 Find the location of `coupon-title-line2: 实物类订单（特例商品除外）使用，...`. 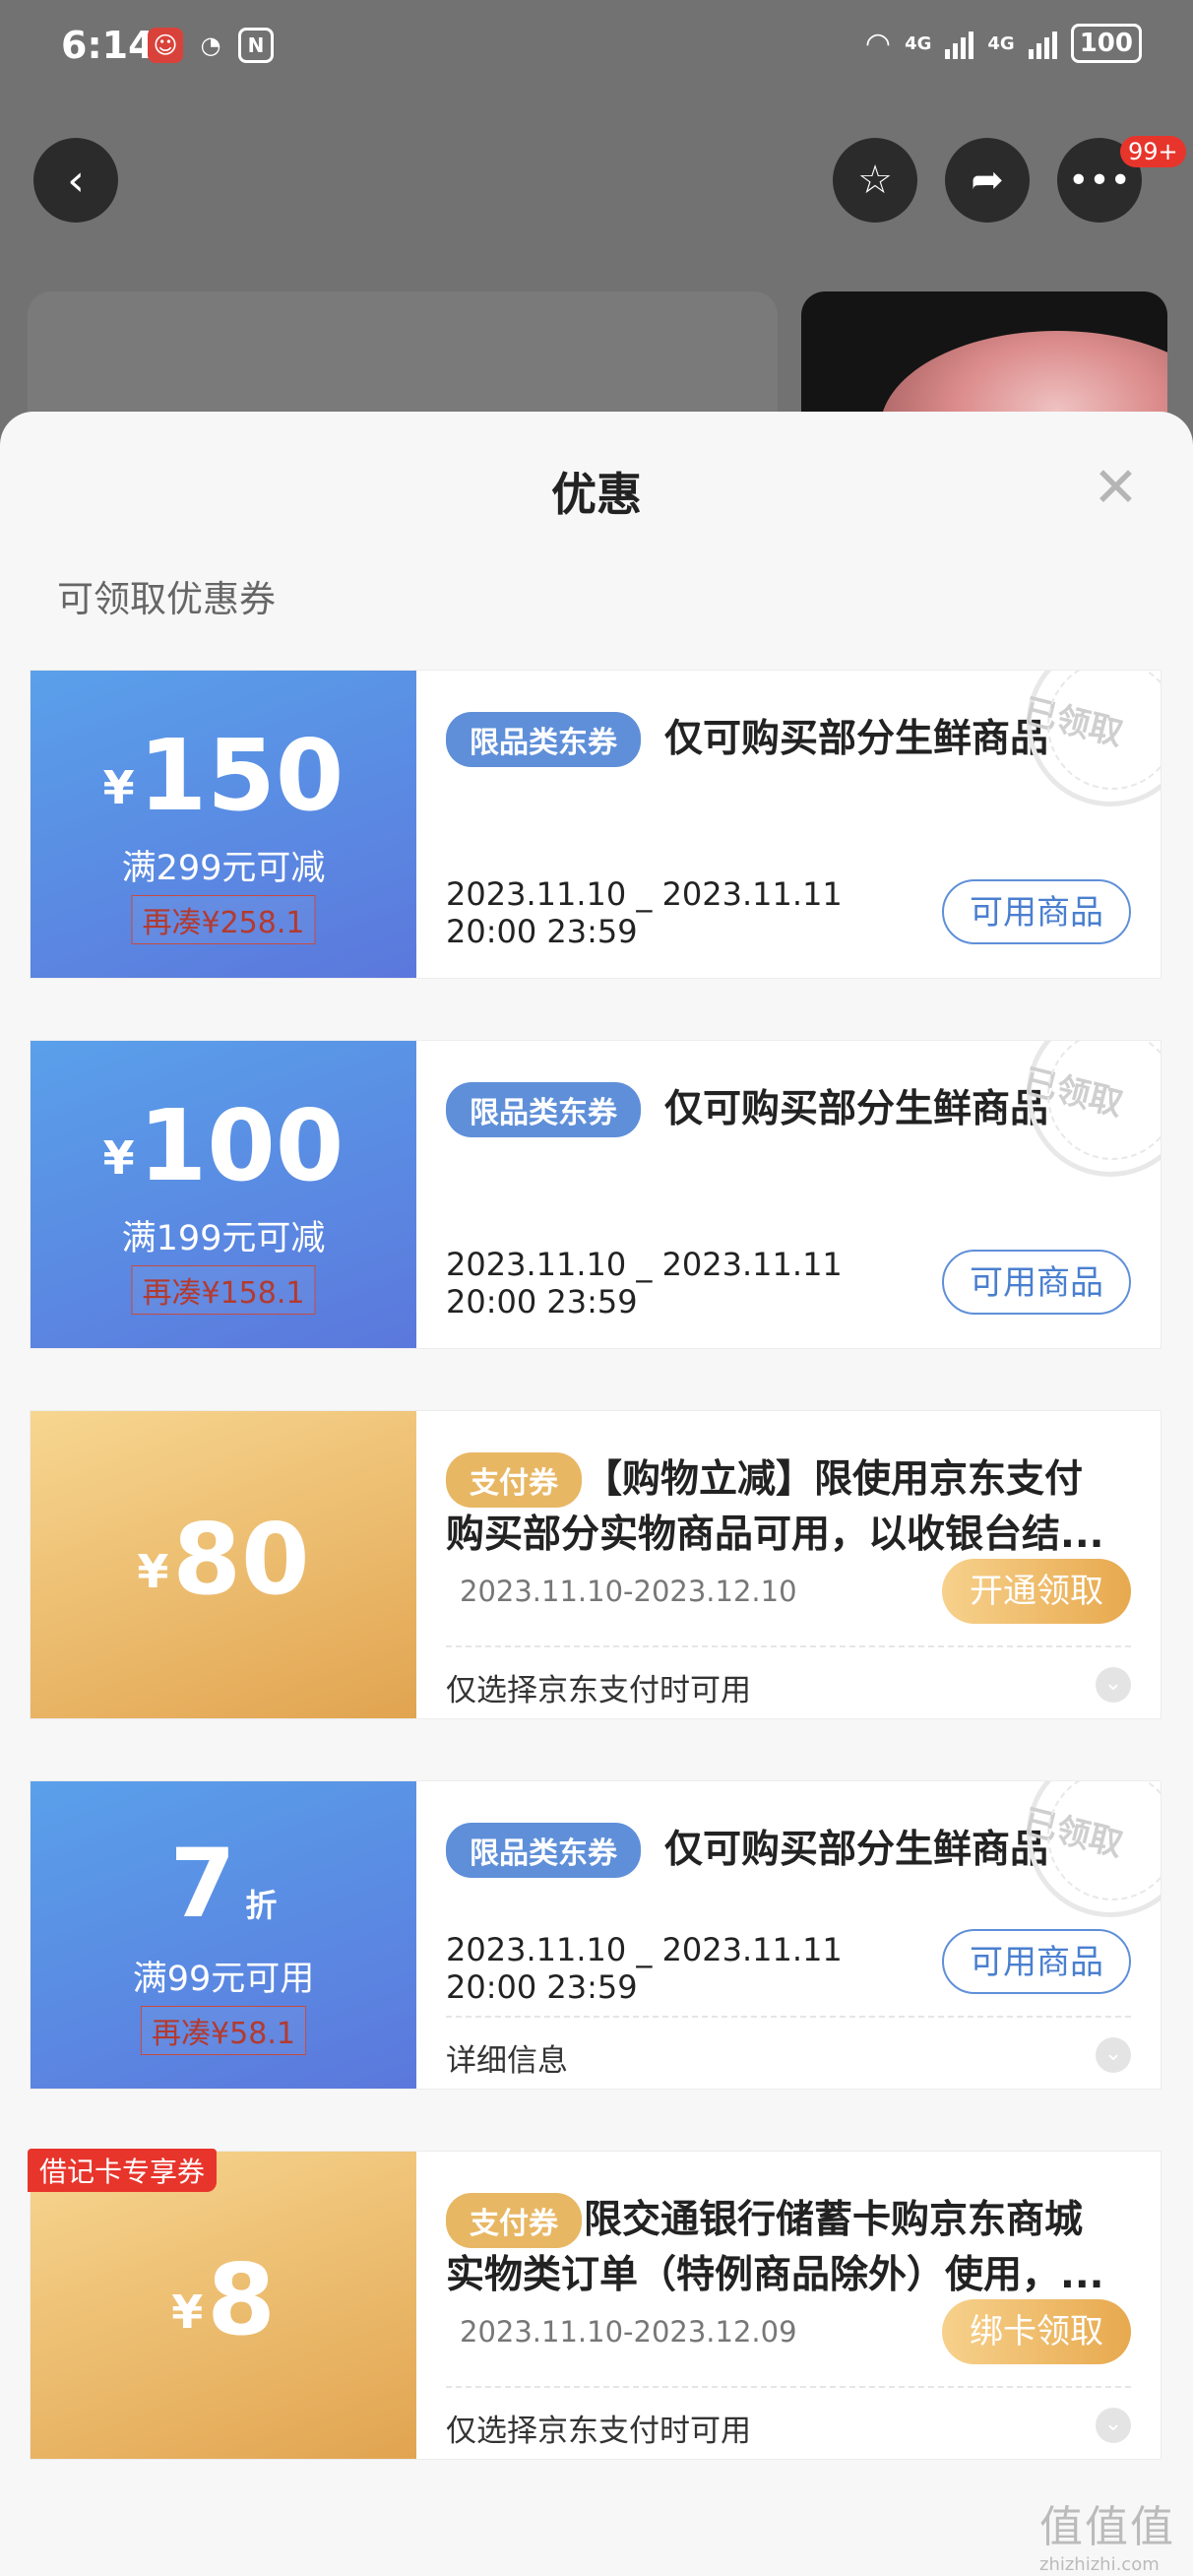

coupon-title-line2: 实物类订单（特例商品除外）使用，... is located at coordinates (775, 2275).